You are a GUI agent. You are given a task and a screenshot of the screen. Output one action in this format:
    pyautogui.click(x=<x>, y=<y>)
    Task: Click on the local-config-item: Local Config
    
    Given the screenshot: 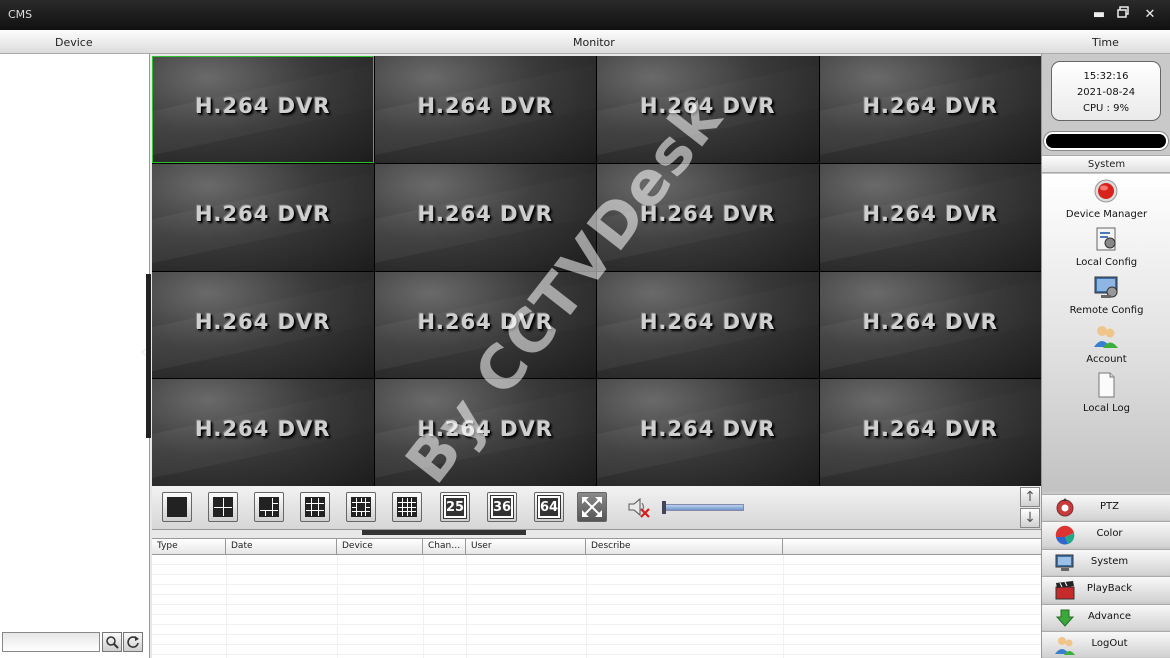 What is the action you would take?
    pyautogui.click(x=1106, y=247)
    